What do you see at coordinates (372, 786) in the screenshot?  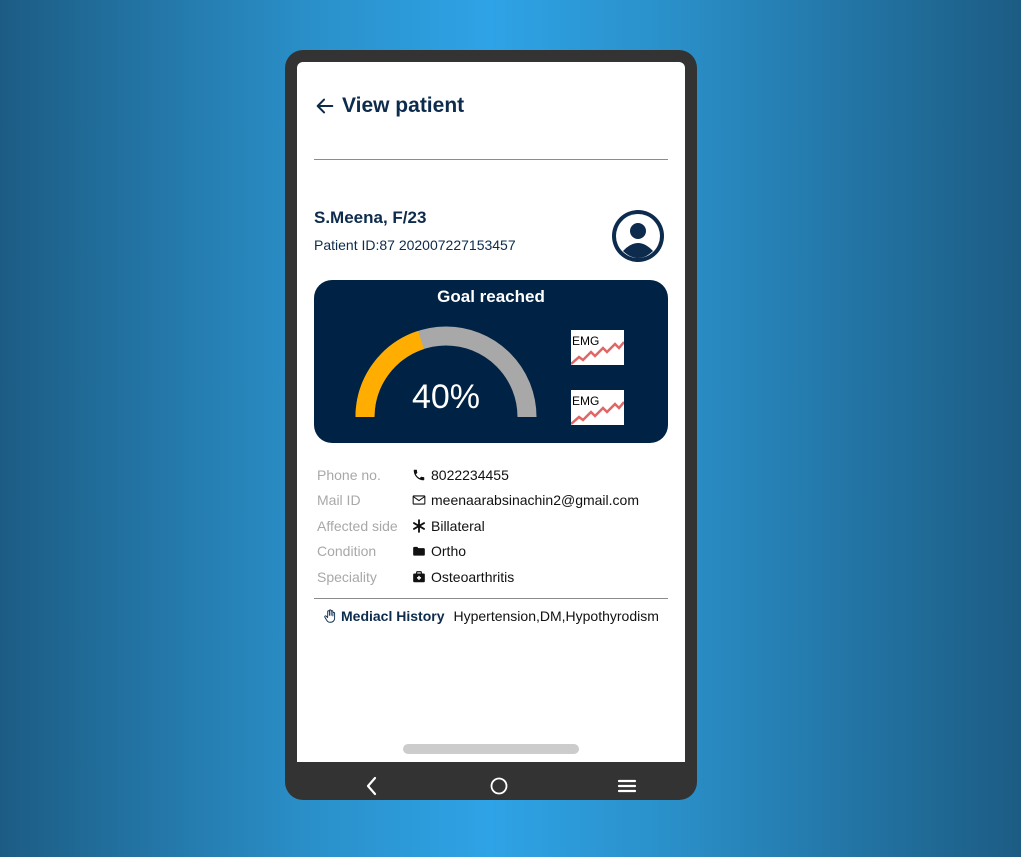 I see `nav-back-icon` at bounding box center [372, 786].